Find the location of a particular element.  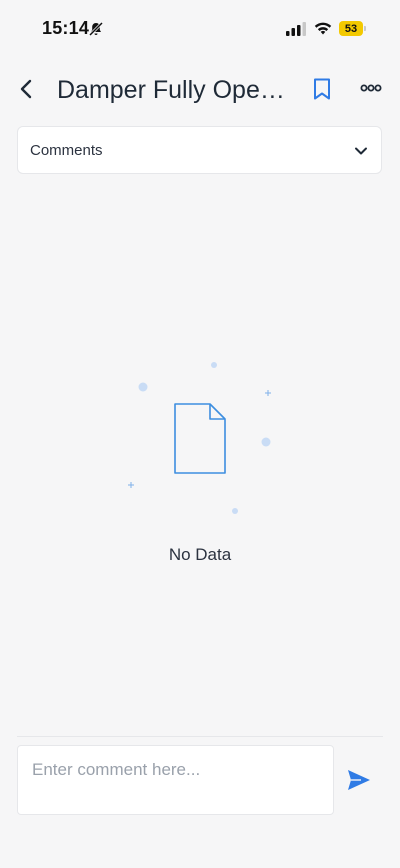

comments-dropdown-label: Comments is located at coordinates (66, 150).